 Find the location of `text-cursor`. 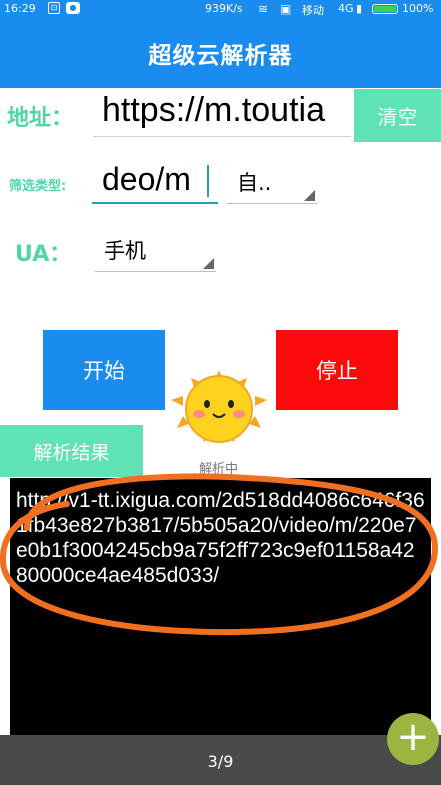

text-cursor is located at coordinates (208, 181).